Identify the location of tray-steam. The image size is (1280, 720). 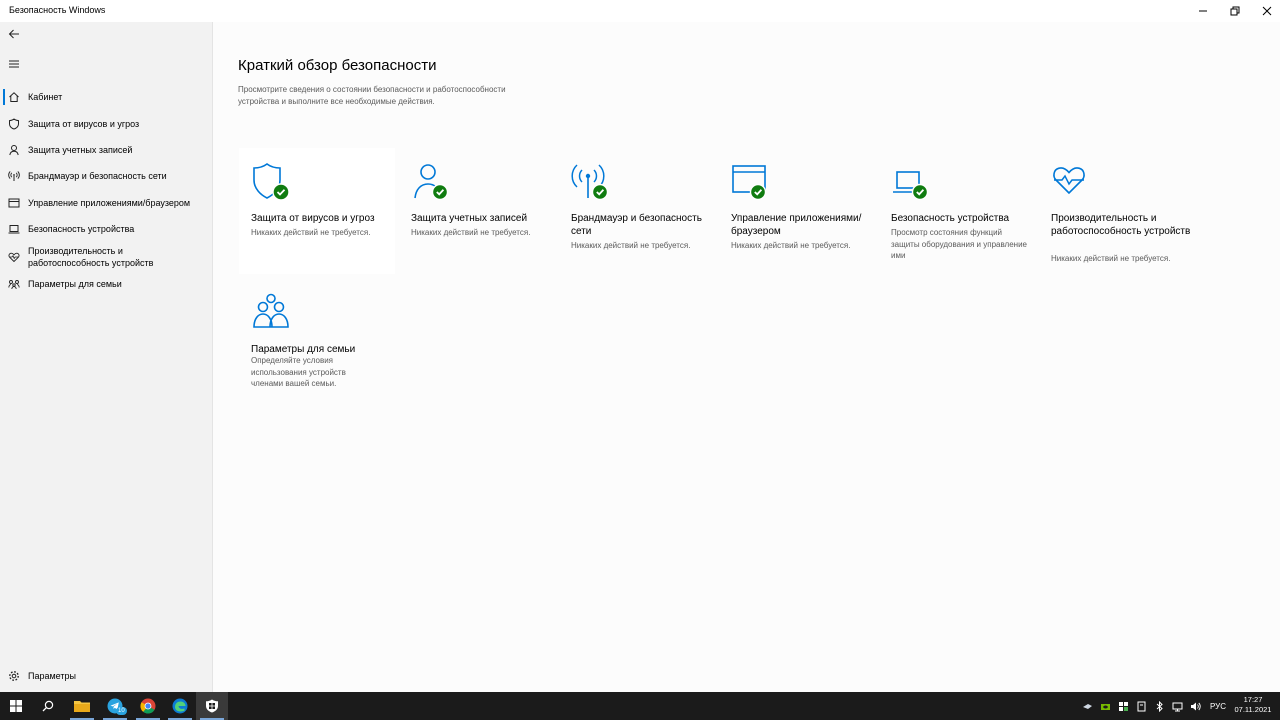
(1087, 706).